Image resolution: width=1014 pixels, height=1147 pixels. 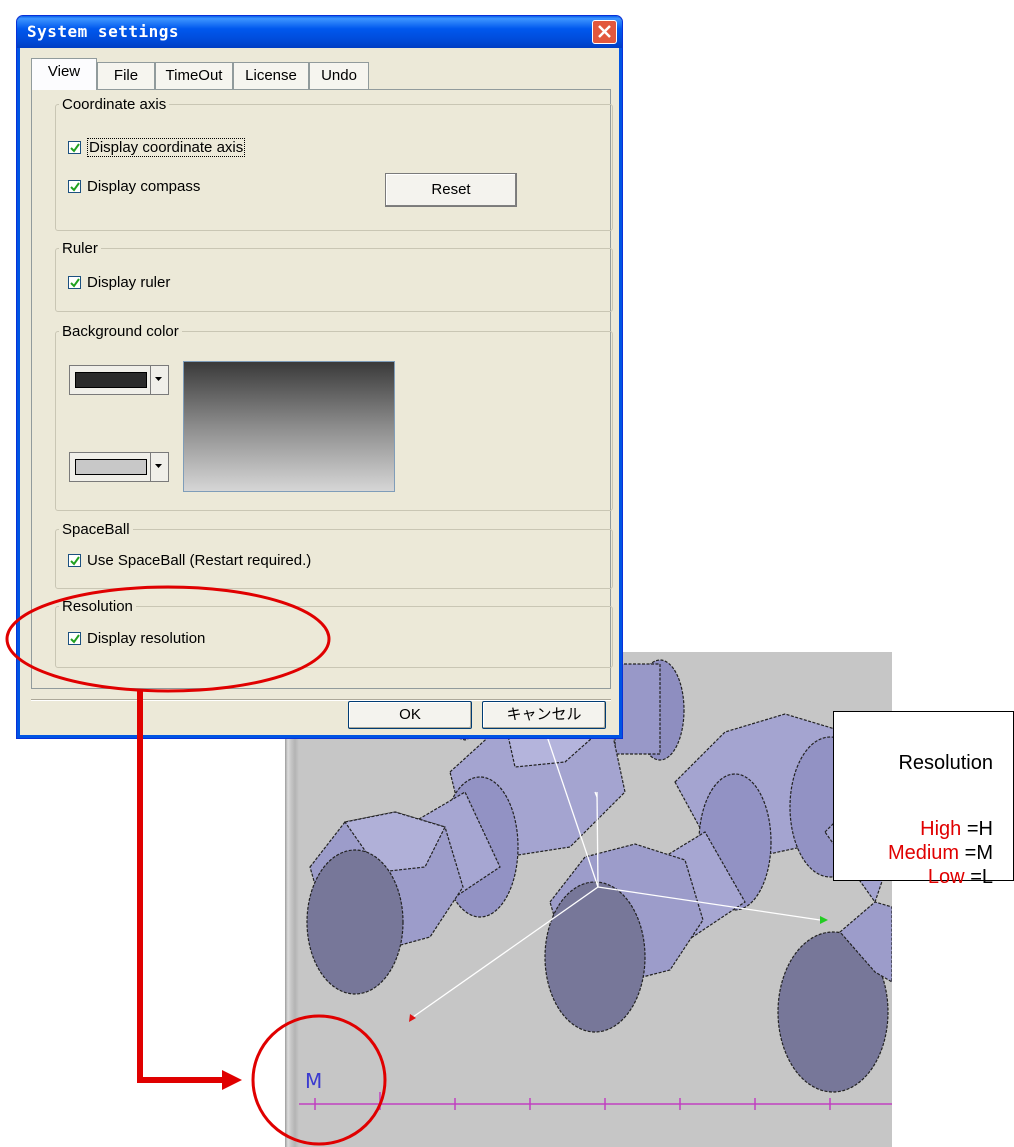 What do you see at coordinates (168, 639) in the screenshot?
I see `highlight-ellipse-resolution` at bounding box center [168, 639].